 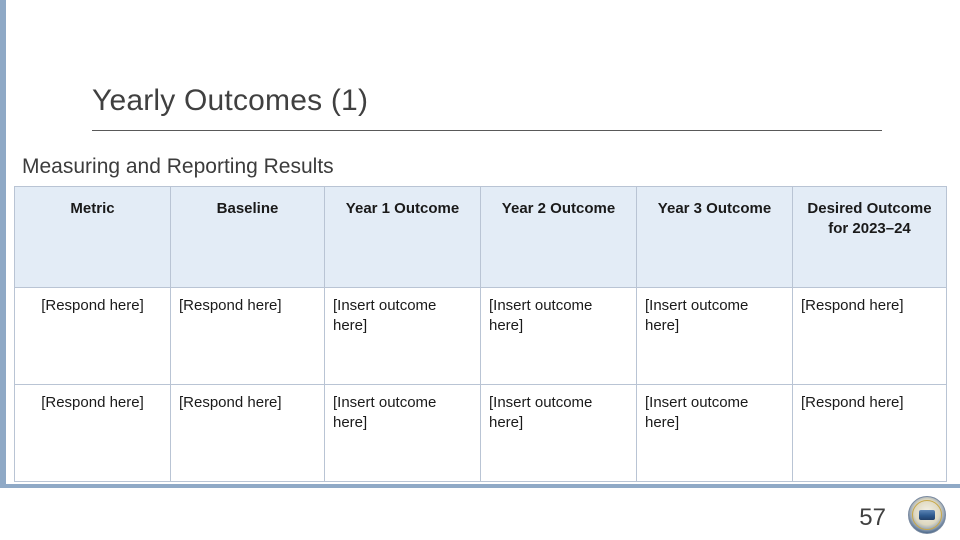 What do you see at coordinates (230, 100) in the screenshot?
I see `page-title: Yearly Outcomes (1)` at bounding box center [230, 100].